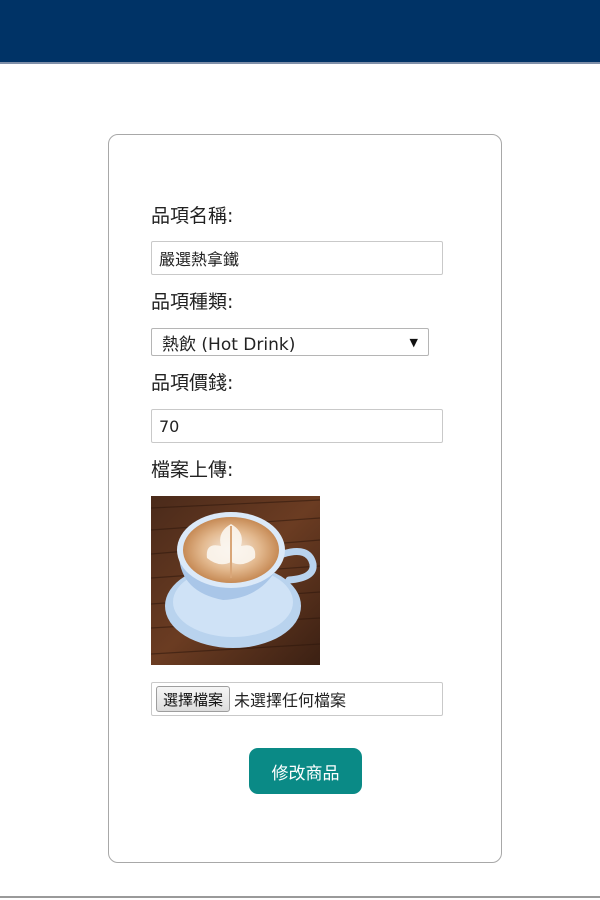  I want to click on name-label: 品項名稱:, so click(192, 216).